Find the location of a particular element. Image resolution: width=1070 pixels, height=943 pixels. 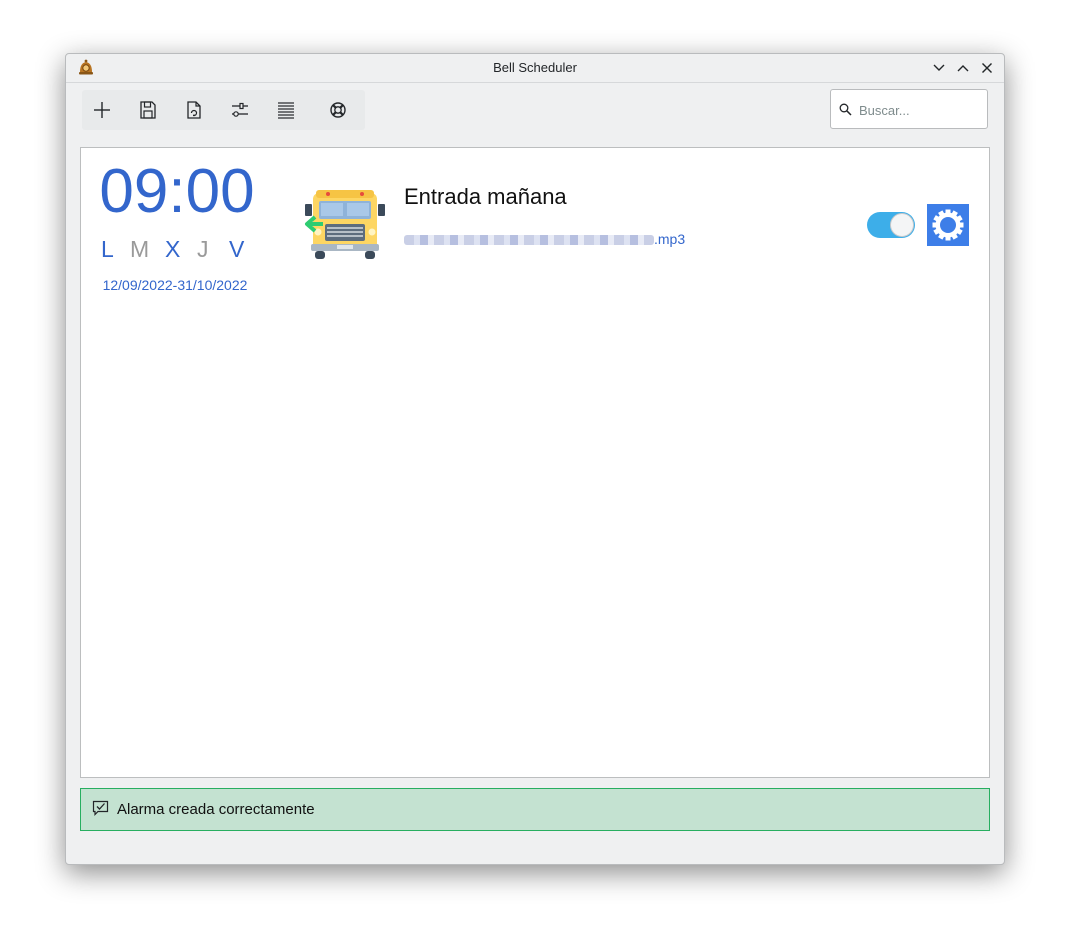

gear-icon is located at coordinates (948, 225).